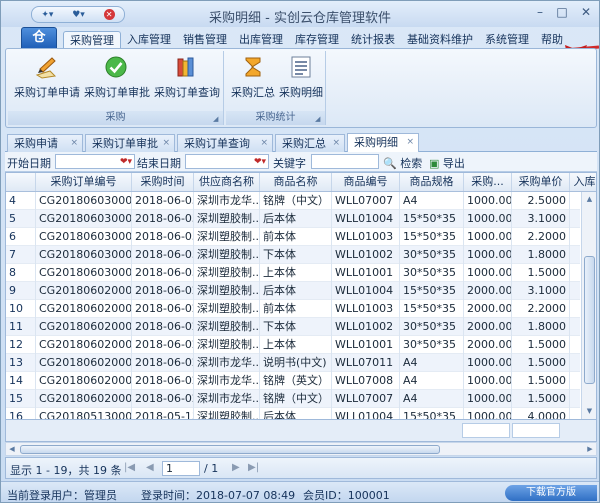 Image resolution: width=600 pixels, height=503 pixels. I want to click on filter-bar: 开始日期 ❤▾ 结束日期 ❤▾ 关键字 🔍 检索 ▣ 导出, so click(301, 162).